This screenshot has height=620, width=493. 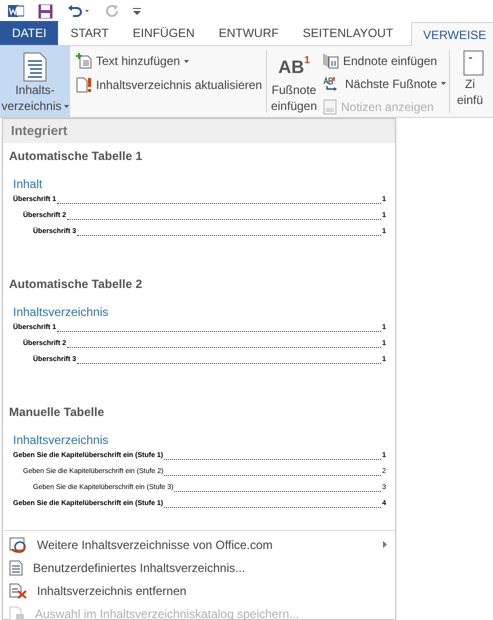 What do you see at coordinates (84, 61) in the screenshot?
I see `add-text-icon` at bounding box center [84, 61].